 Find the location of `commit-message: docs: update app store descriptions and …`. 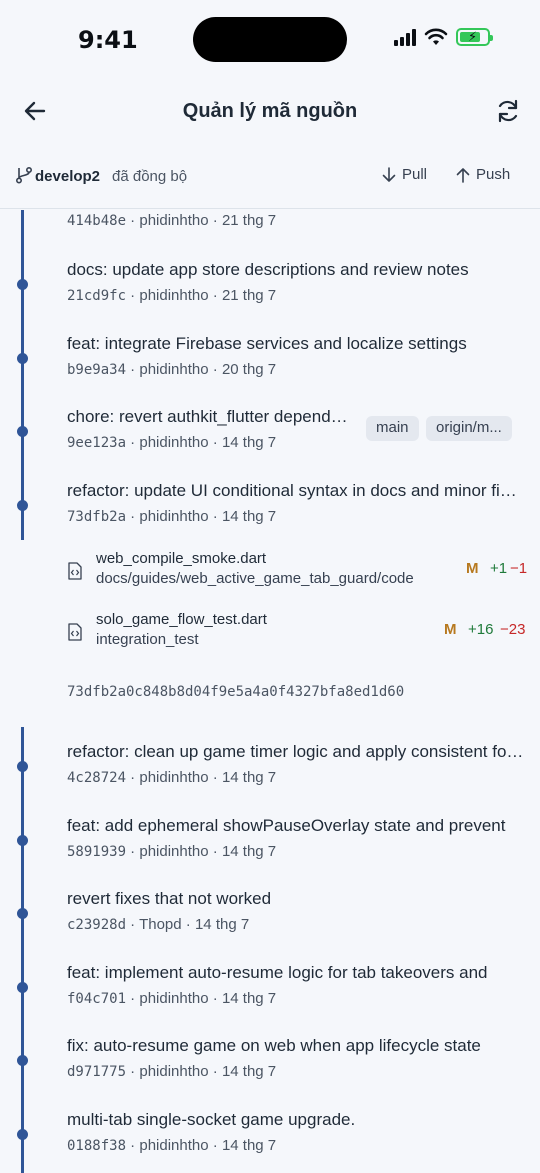

commit-message: docs: update app store descriptions and … is located at coordinates (268, 269).